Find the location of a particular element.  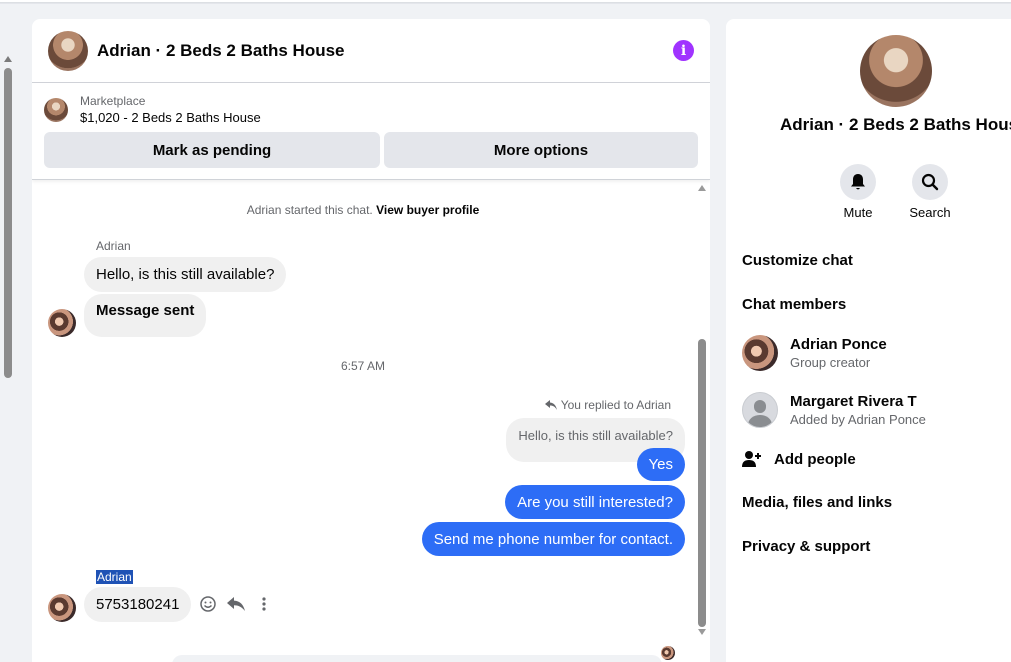

details-title: Adrian · 2 Beds 2 Baths House is located at coordinates (895, 124).